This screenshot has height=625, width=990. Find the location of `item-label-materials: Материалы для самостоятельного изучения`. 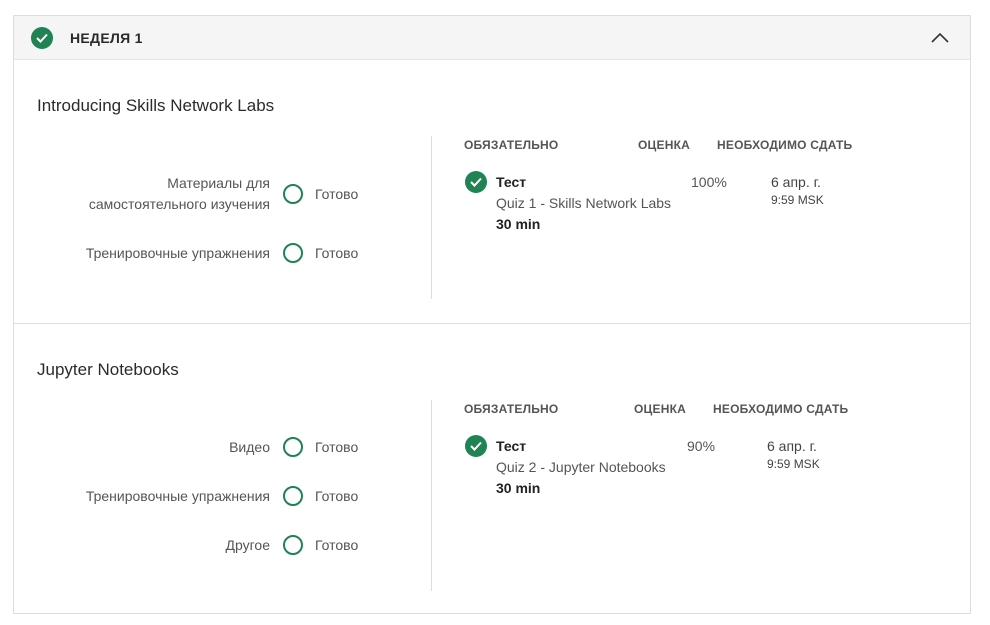

item-label-materials: Материалы для самостоятельного изучения is located at coordinates (179, 194).